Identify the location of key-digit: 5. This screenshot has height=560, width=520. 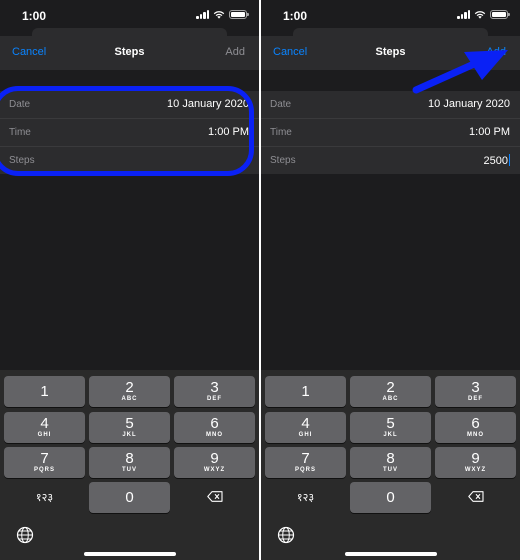
(129, 423).